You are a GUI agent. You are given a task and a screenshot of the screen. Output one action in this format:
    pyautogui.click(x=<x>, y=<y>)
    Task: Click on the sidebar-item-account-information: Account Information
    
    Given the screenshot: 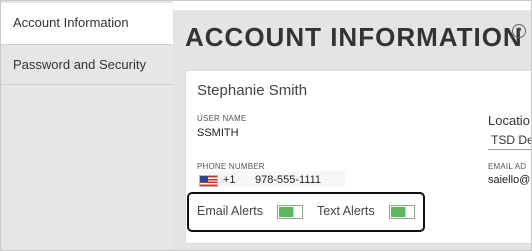 What is the action you would take?
    pyautogui.click(x=87, y=24)
    